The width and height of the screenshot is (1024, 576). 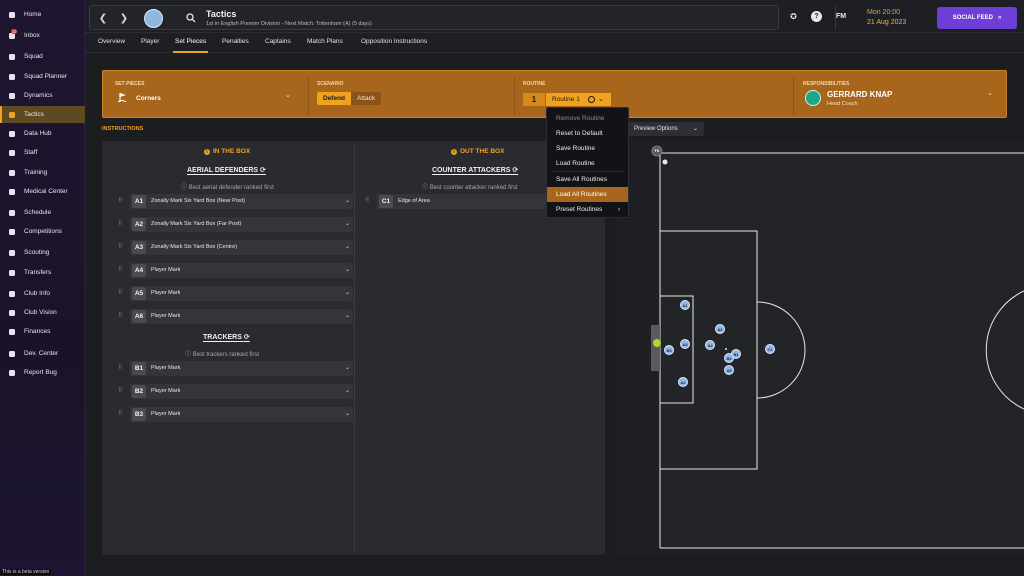 What do you see at coordinates (578, 99) in the screenshot?
I see `routine-select: Routine 1 ⌄` at bounding box center [578, 99].